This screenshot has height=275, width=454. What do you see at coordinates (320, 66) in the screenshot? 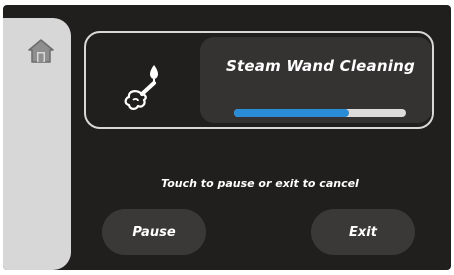
I see `task-title: Steam Wand Cleaning` at bounding box center [320, 66].